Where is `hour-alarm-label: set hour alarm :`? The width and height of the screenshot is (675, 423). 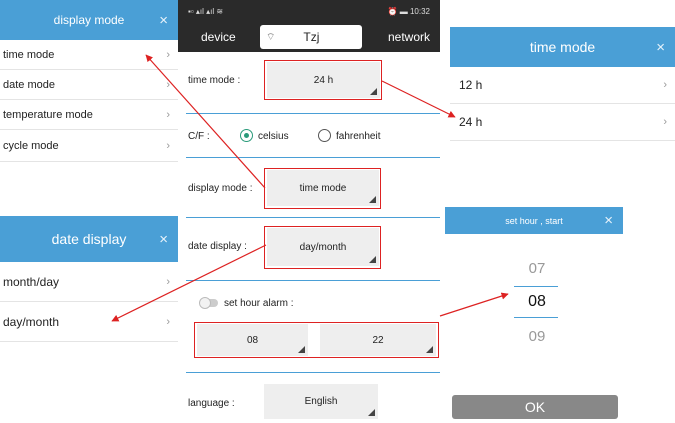 hour-alarm-label: set hour alarm : is located at coordinates (259, 303).